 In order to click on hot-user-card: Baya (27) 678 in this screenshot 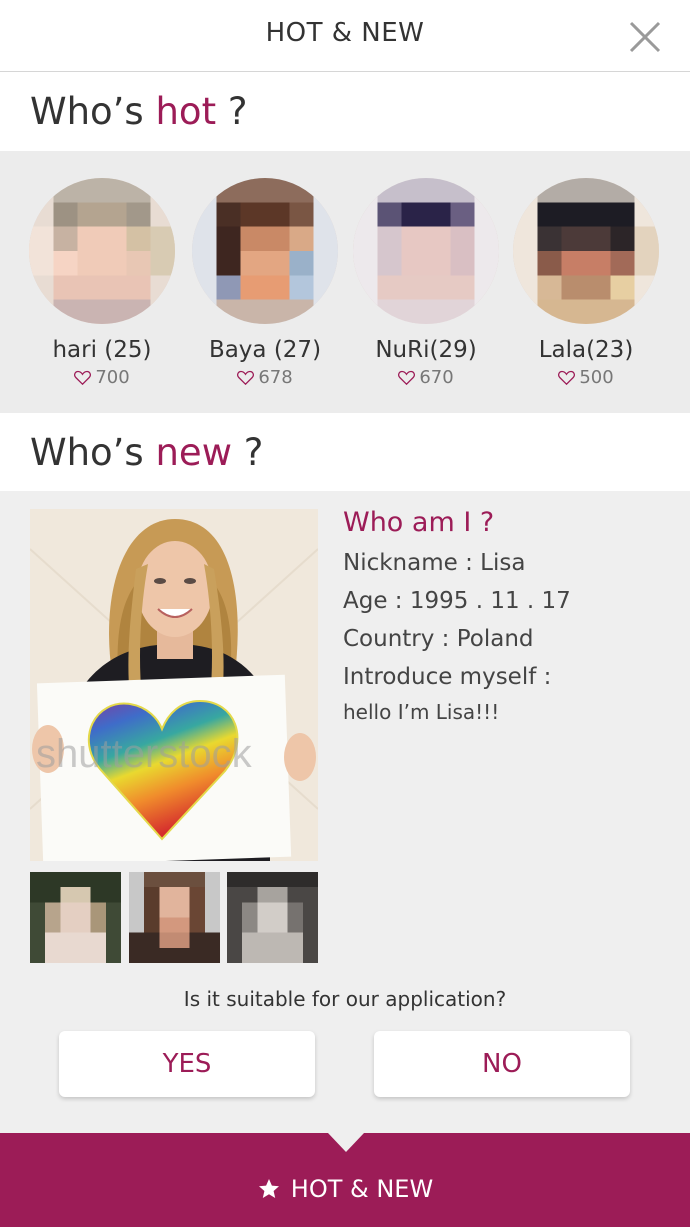, I will do `click(265, 283)`.